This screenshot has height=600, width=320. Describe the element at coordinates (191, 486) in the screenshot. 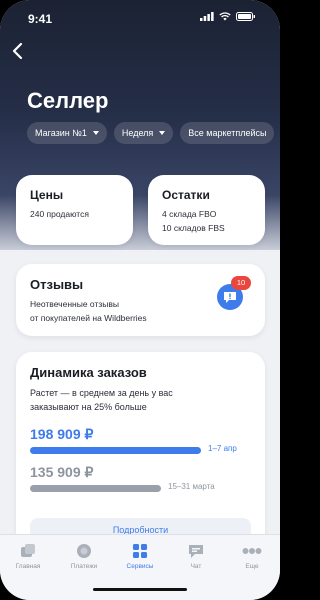

I see `previous-period: 15–31 марта` at that location.